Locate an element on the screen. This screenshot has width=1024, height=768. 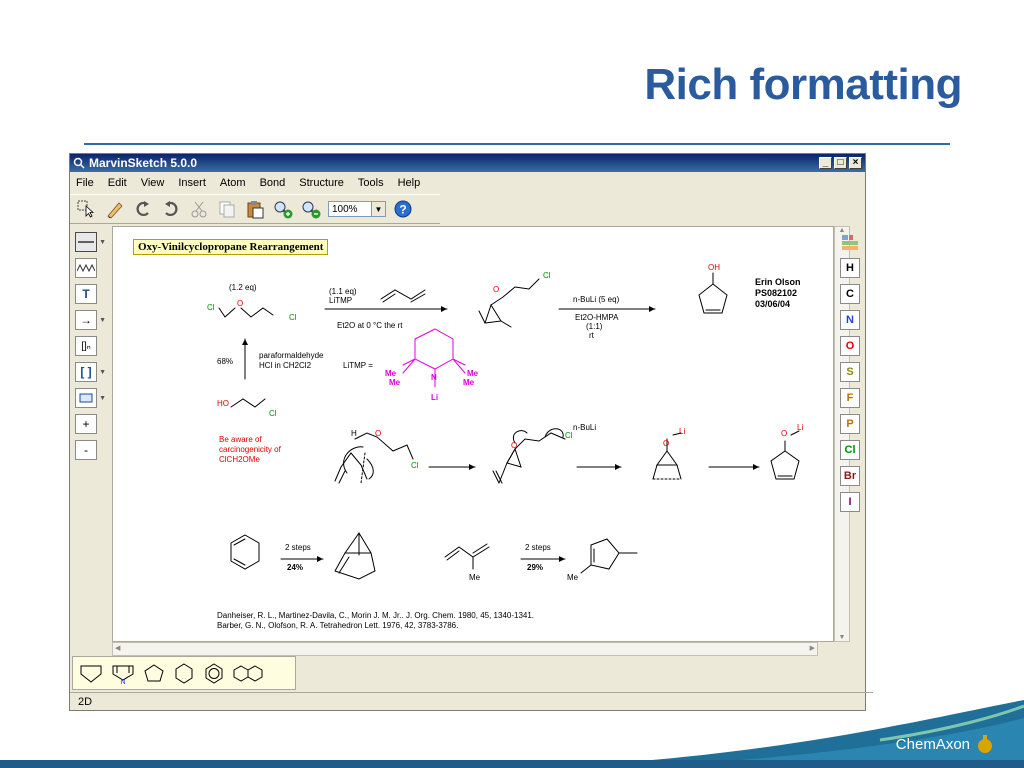
main-toolbar: 100% ▼ ? is located at coordinates (255, 209).